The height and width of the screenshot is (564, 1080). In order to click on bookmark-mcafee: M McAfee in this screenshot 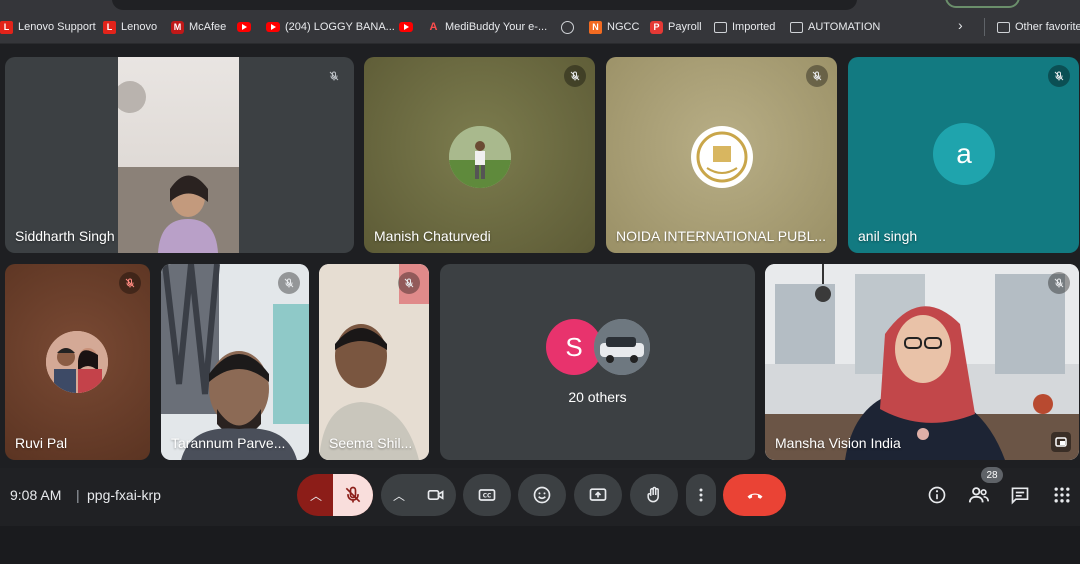, I will do `click(198, 27)`.